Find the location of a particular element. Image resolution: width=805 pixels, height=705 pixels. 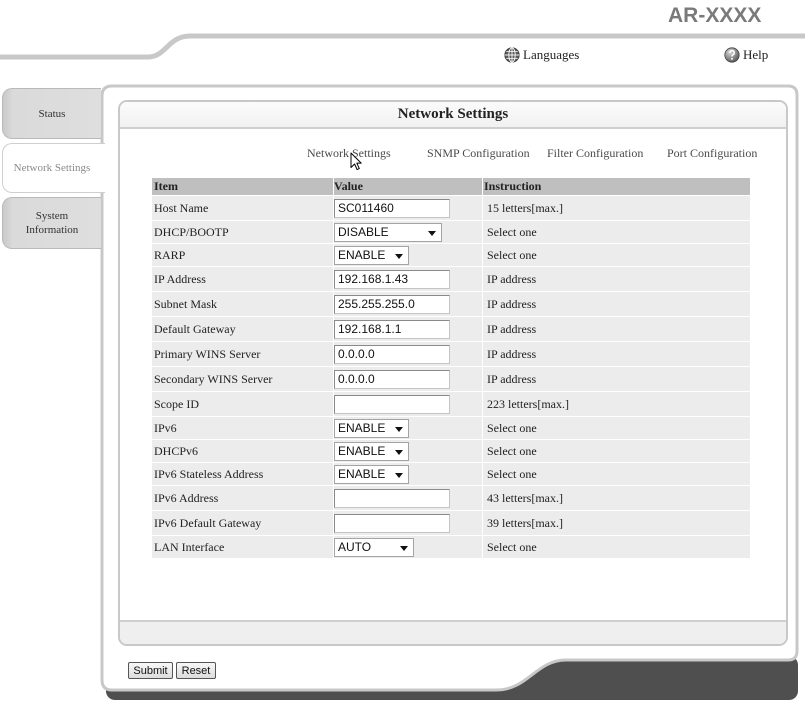

sub-nav-filter-configuration: Filter Configuration is located at coordinates (595, 153).